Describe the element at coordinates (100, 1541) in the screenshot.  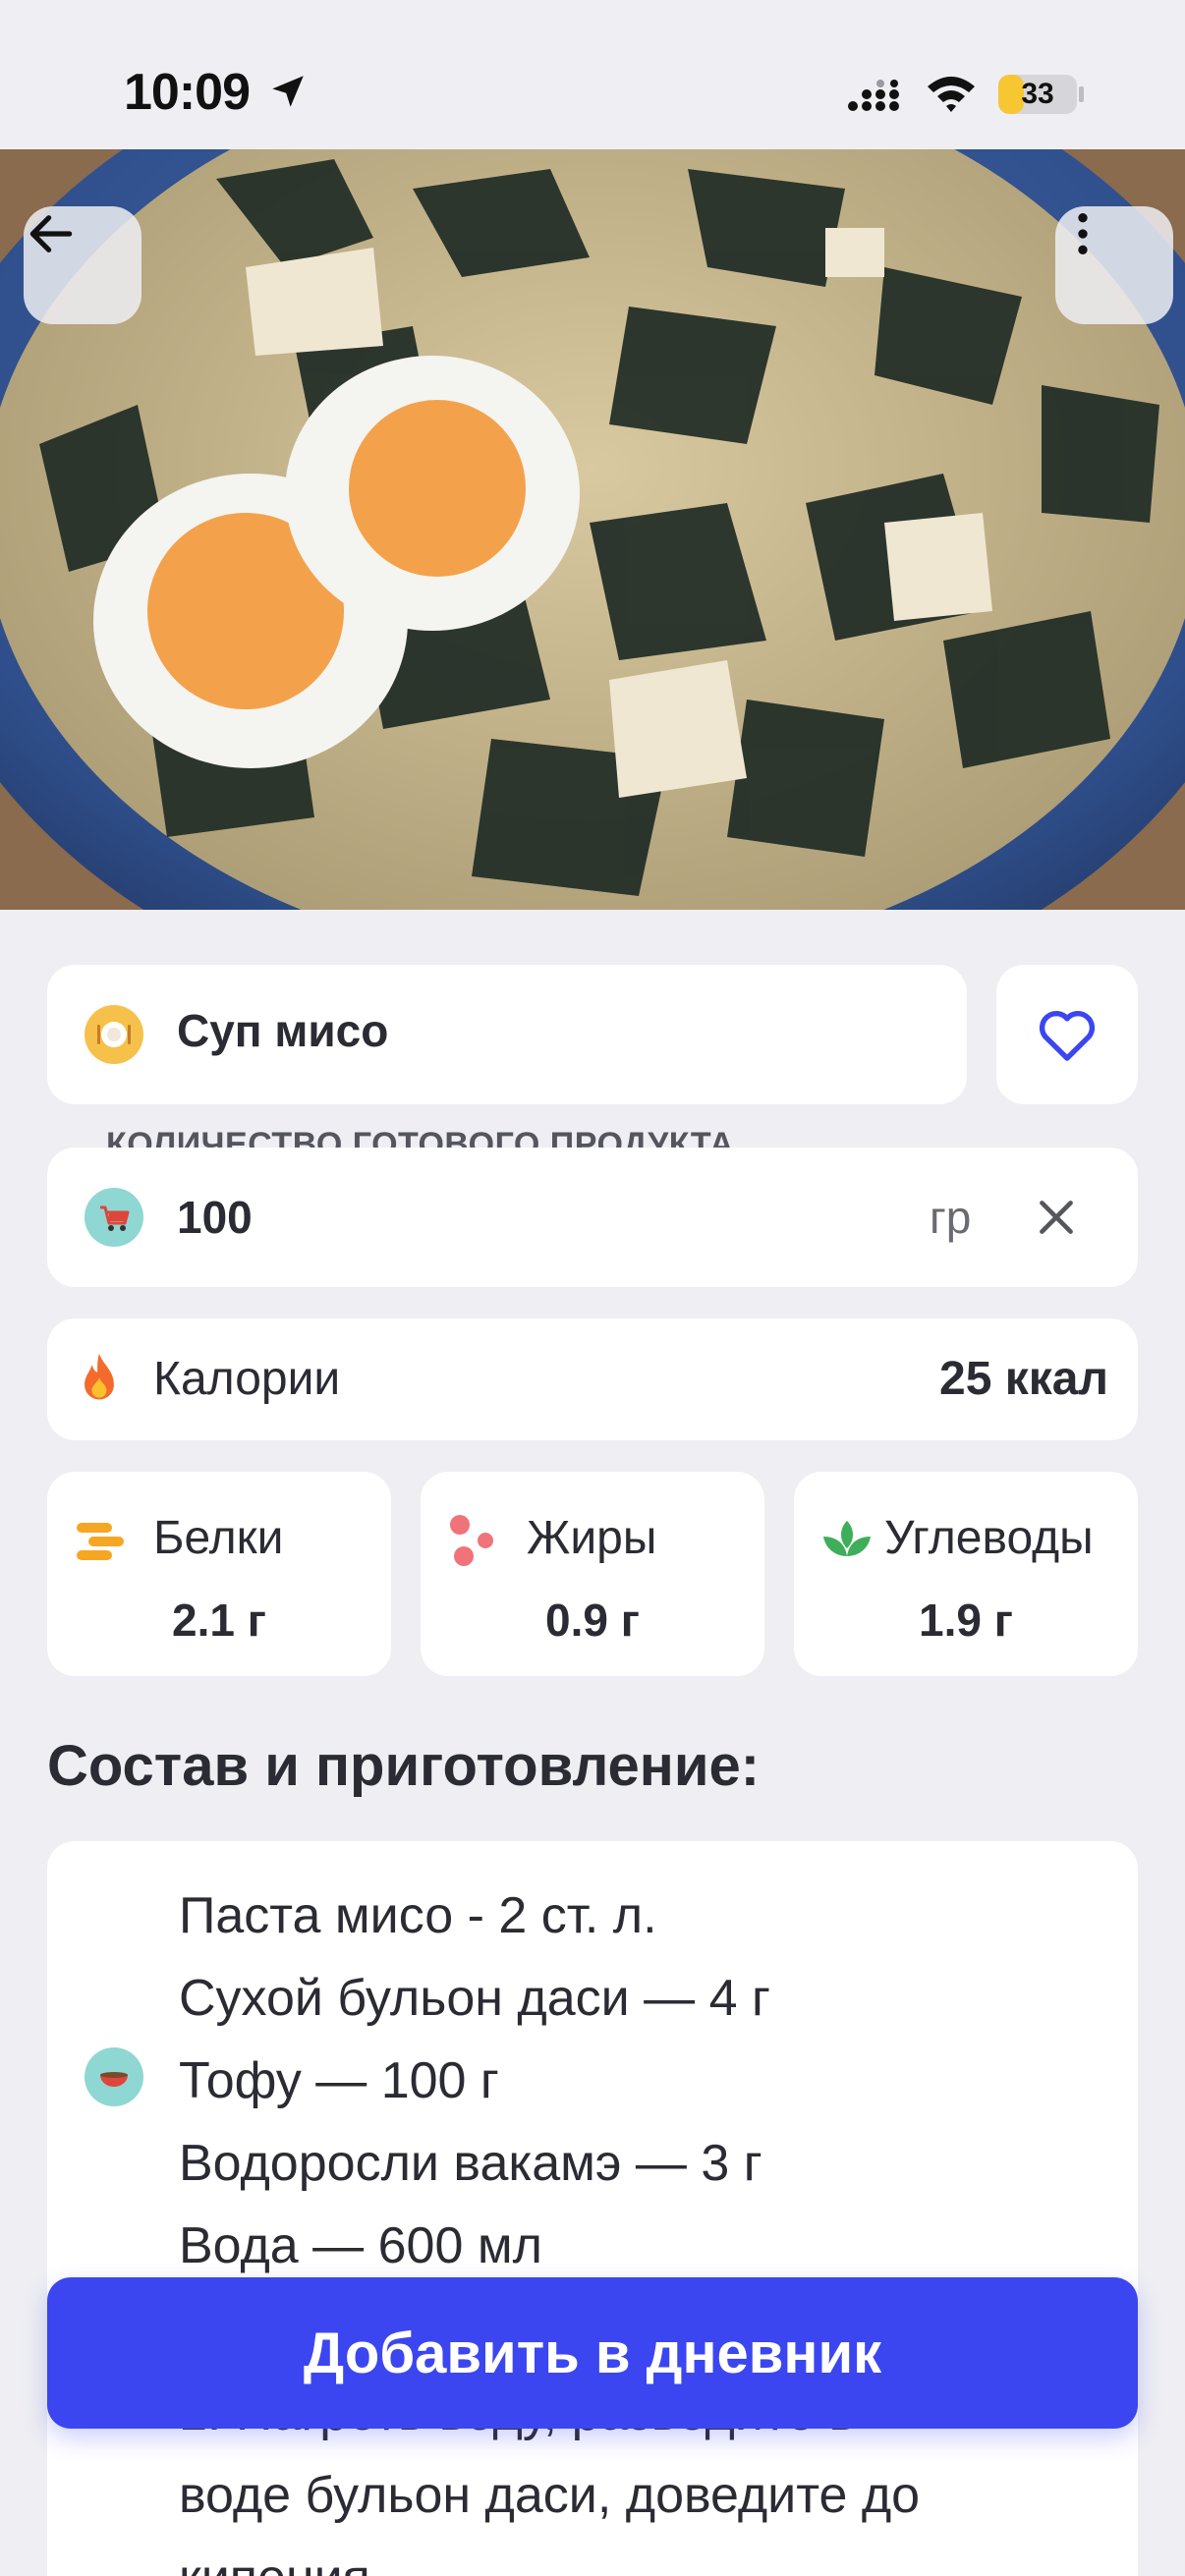
I see `protein-icon` at that location.